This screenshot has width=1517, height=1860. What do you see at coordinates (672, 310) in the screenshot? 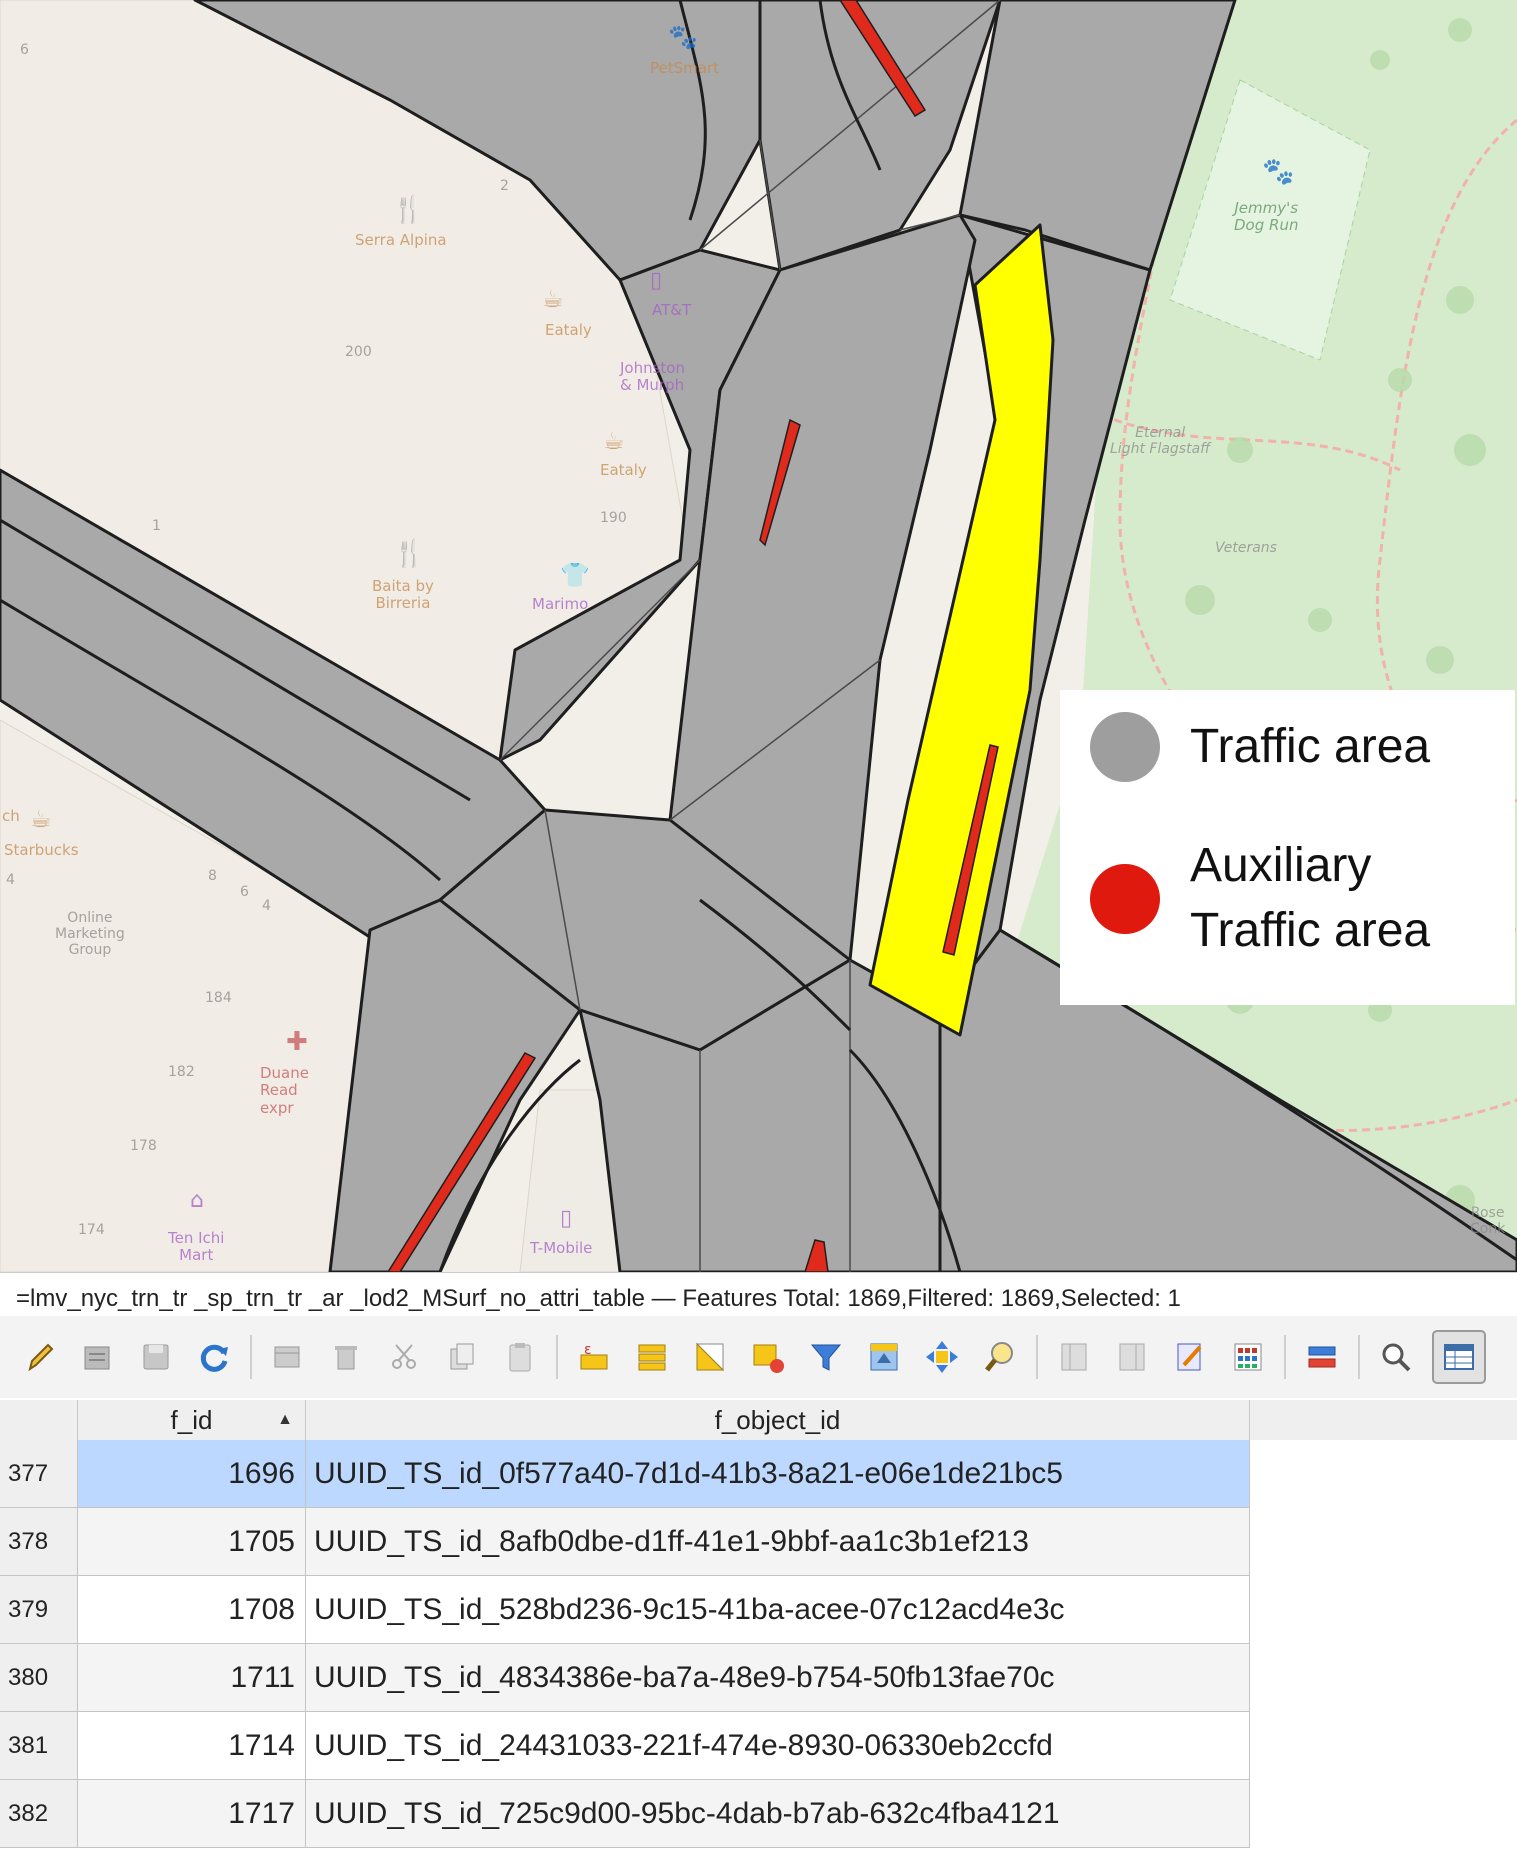
I see `poi-label: AT&T` at bounding box center [672, 310].